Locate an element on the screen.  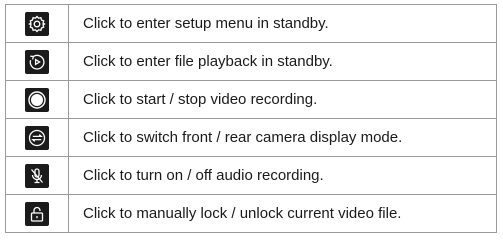
lock-icon is located at coordinates (37, 213).